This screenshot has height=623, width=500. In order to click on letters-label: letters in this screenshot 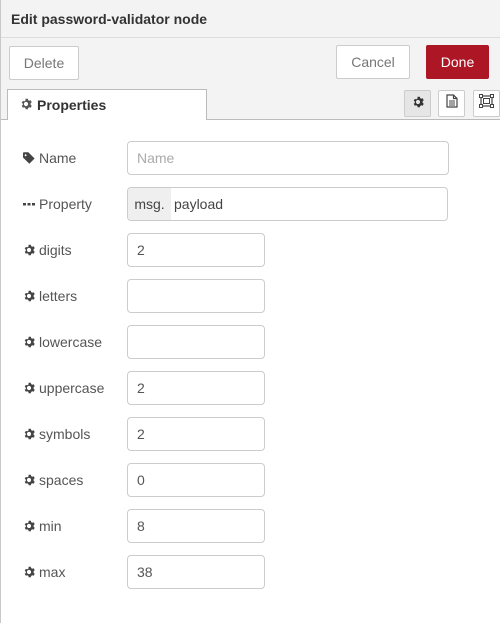, I will do `click(50, 296)`.